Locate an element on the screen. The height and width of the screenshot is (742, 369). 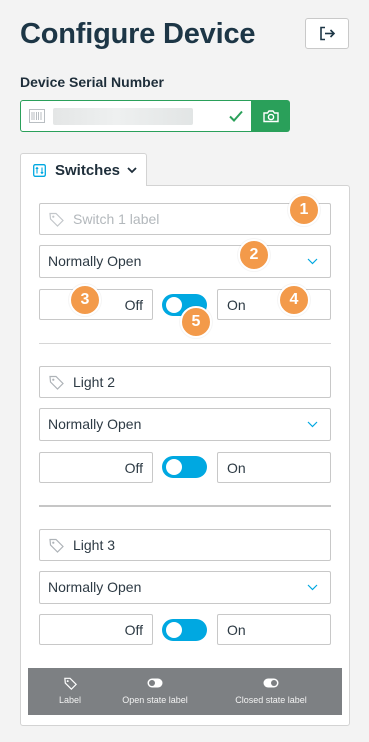
annotation-marker-1: 1 is located at coordinates (304, 210).